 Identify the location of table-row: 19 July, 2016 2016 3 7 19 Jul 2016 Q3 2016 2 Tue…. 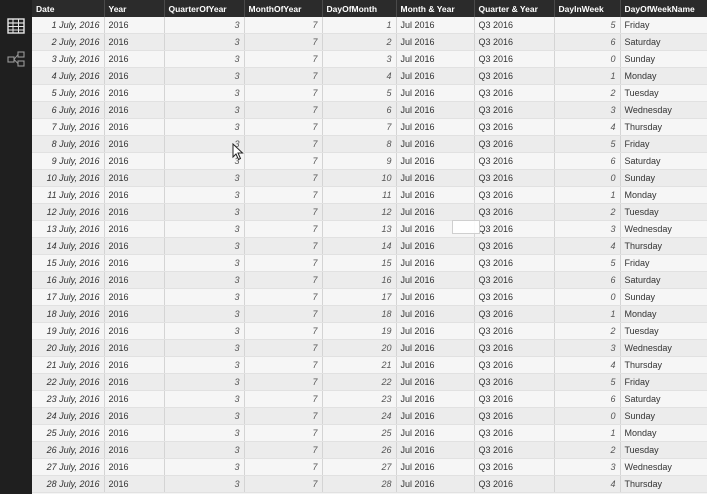
(369, 331).